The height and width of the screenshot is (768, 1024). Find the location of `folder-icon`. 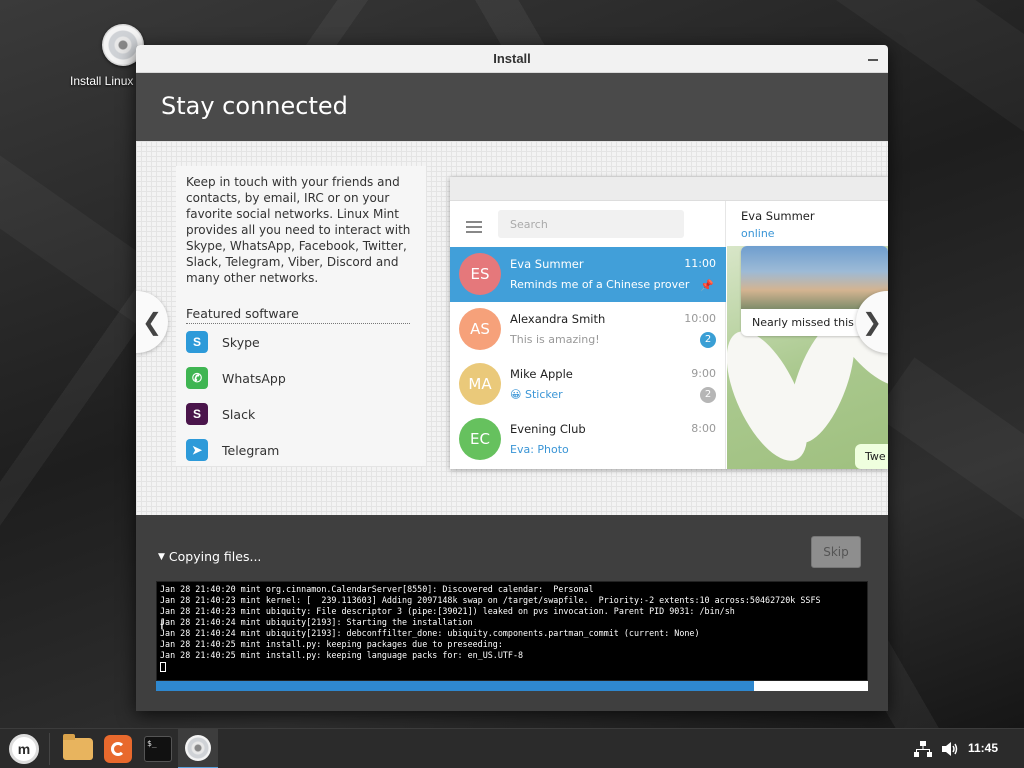

folder-icon is located at coordinates (78, 747).